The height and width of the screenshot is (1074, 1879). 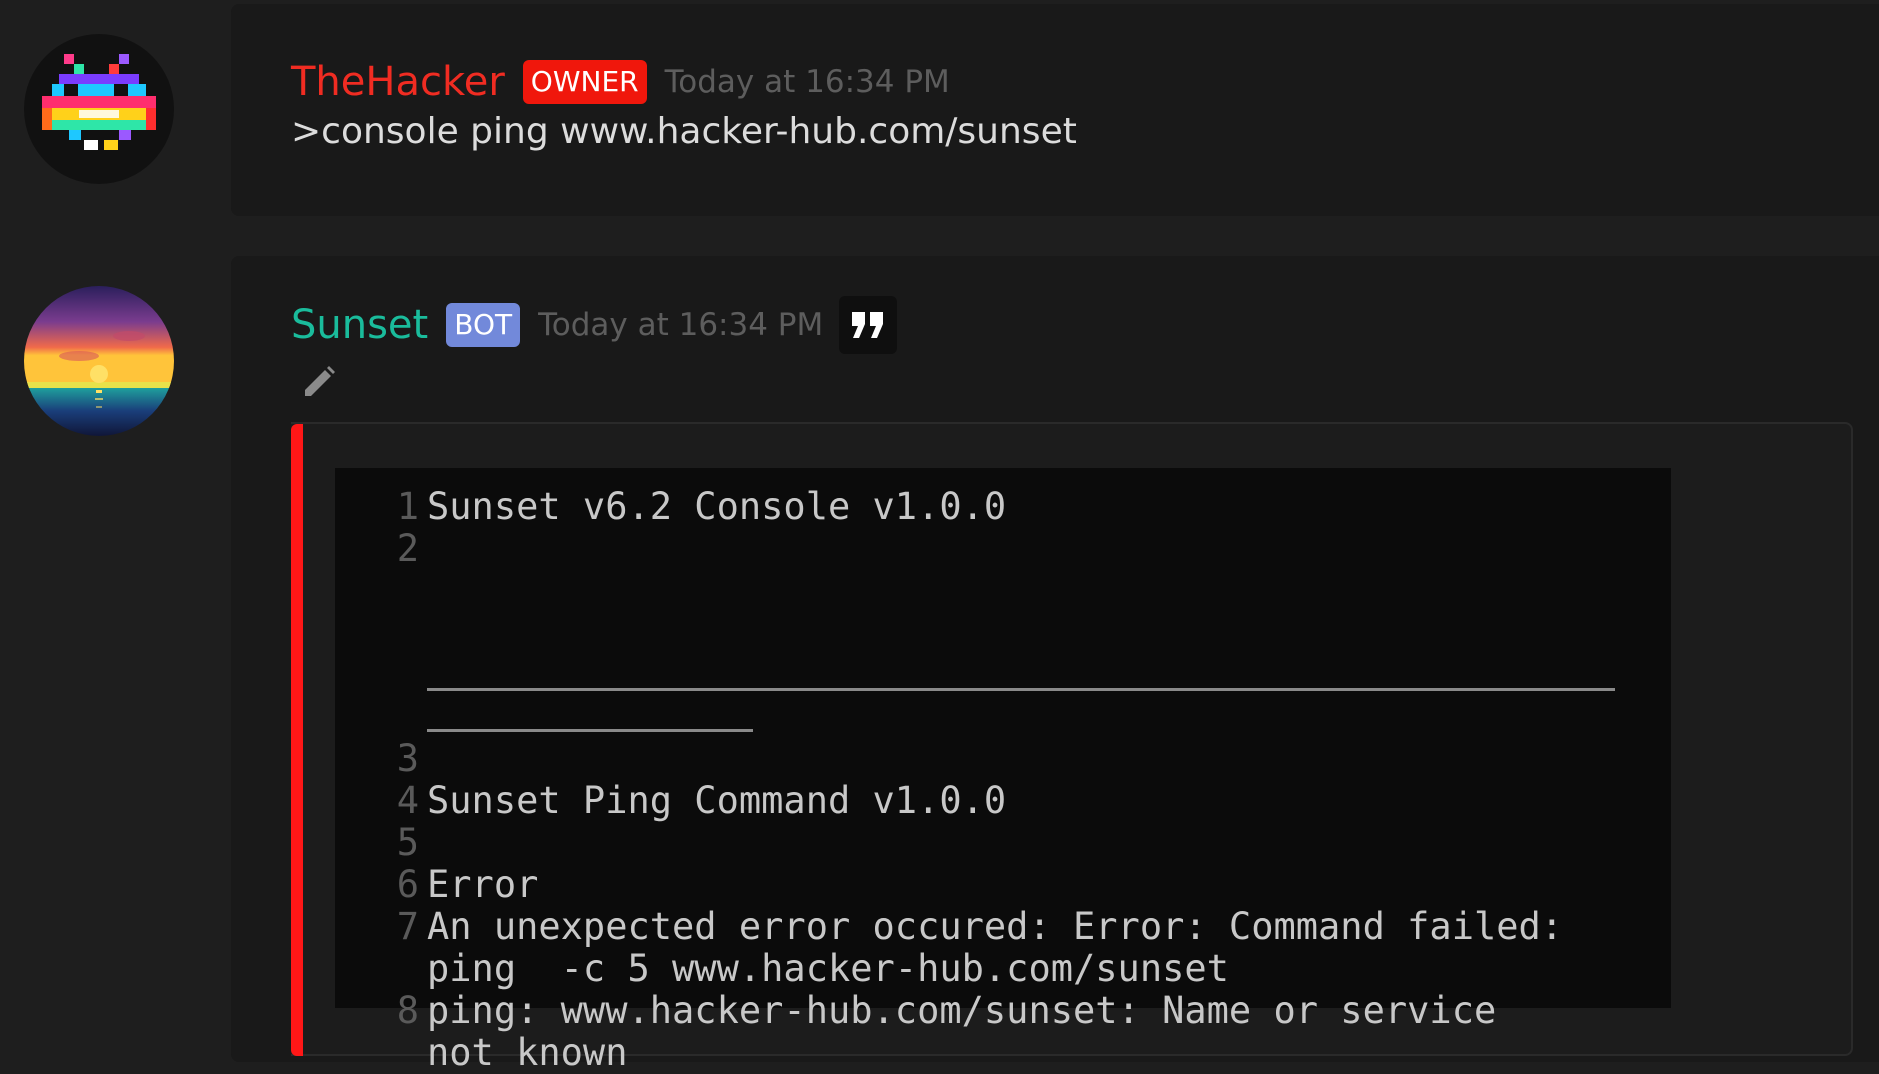 What do you see at coordinates (717, 800) in the screenshot?
I see `line-text: Sunset Ping Command v1.0.0` at bounding box center [717, 800].